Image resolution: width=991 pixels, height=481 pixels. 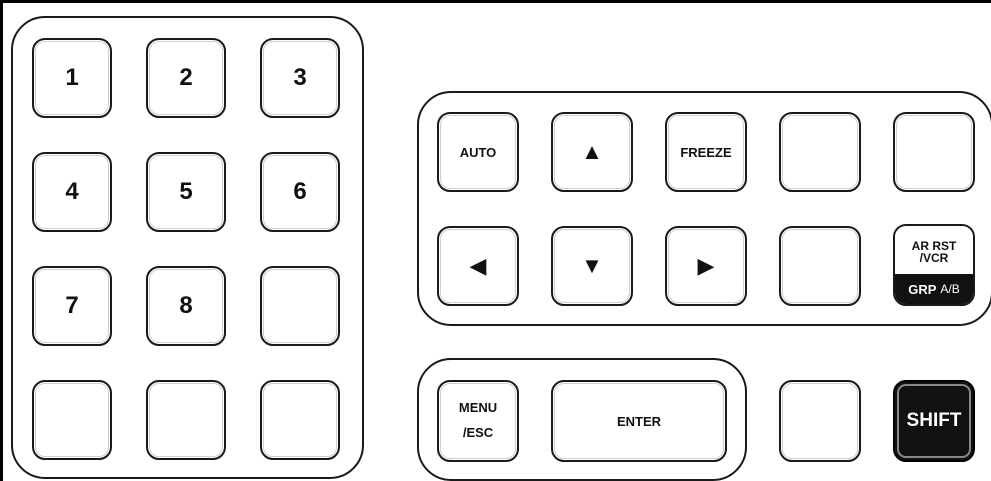 What do you see at coordinates (922, 289) in the screenshot?
I see `grp-text: GRP` at bounding box center [922, 289].